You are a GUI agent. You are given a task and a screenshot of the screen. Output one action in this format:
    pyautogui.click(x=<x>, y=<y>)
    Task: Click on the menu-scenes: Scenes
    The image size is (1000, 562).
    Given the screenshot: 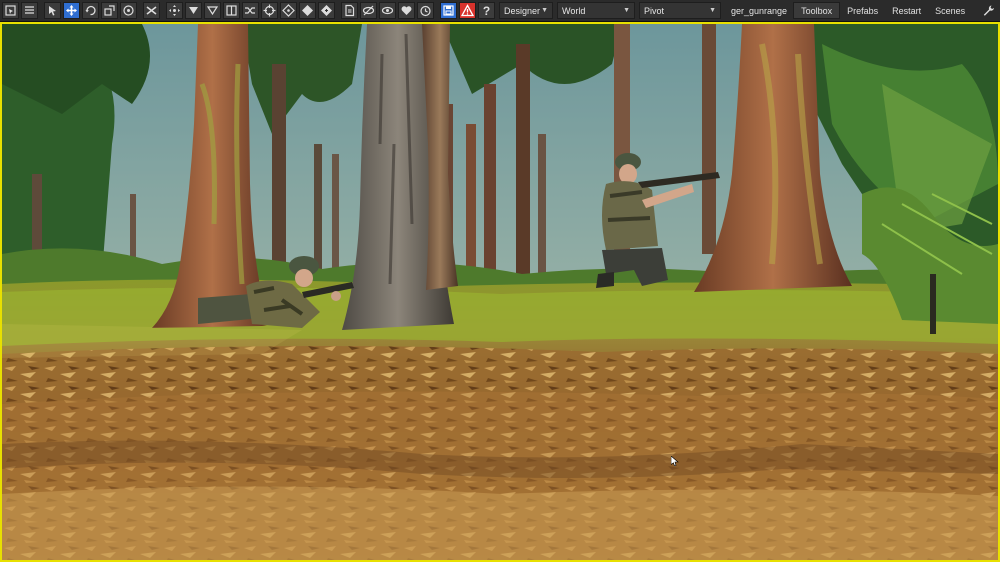 What is the action you would take?
    pyautogui.click(x=950, y=10)
    